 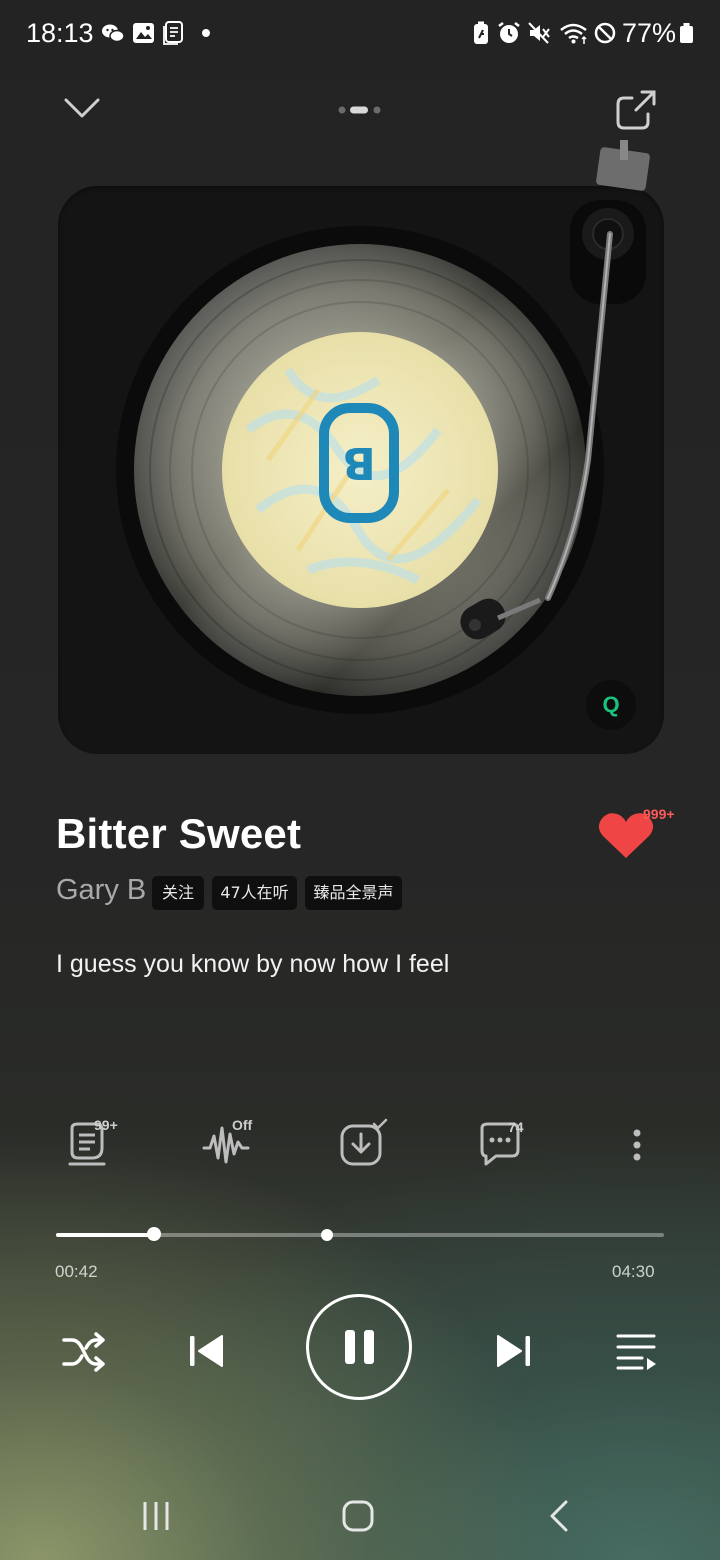 What do you see at coordinates (179, 833) in the screenshot?
I see `song-title: Bitter Sweet` at bounding box center [179, 833].